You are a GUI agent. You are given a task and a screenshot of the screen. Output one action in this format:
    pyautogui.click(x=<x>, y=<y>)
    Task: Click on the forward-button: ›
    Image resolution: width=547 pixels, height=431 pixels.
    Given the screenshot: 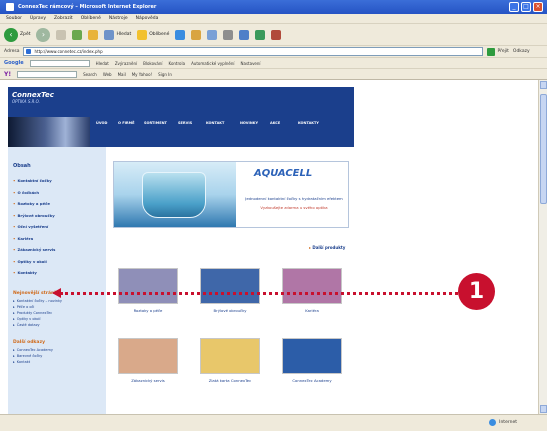 What is the action you would take?
    pyautogui.click(x=43, y=34)
    